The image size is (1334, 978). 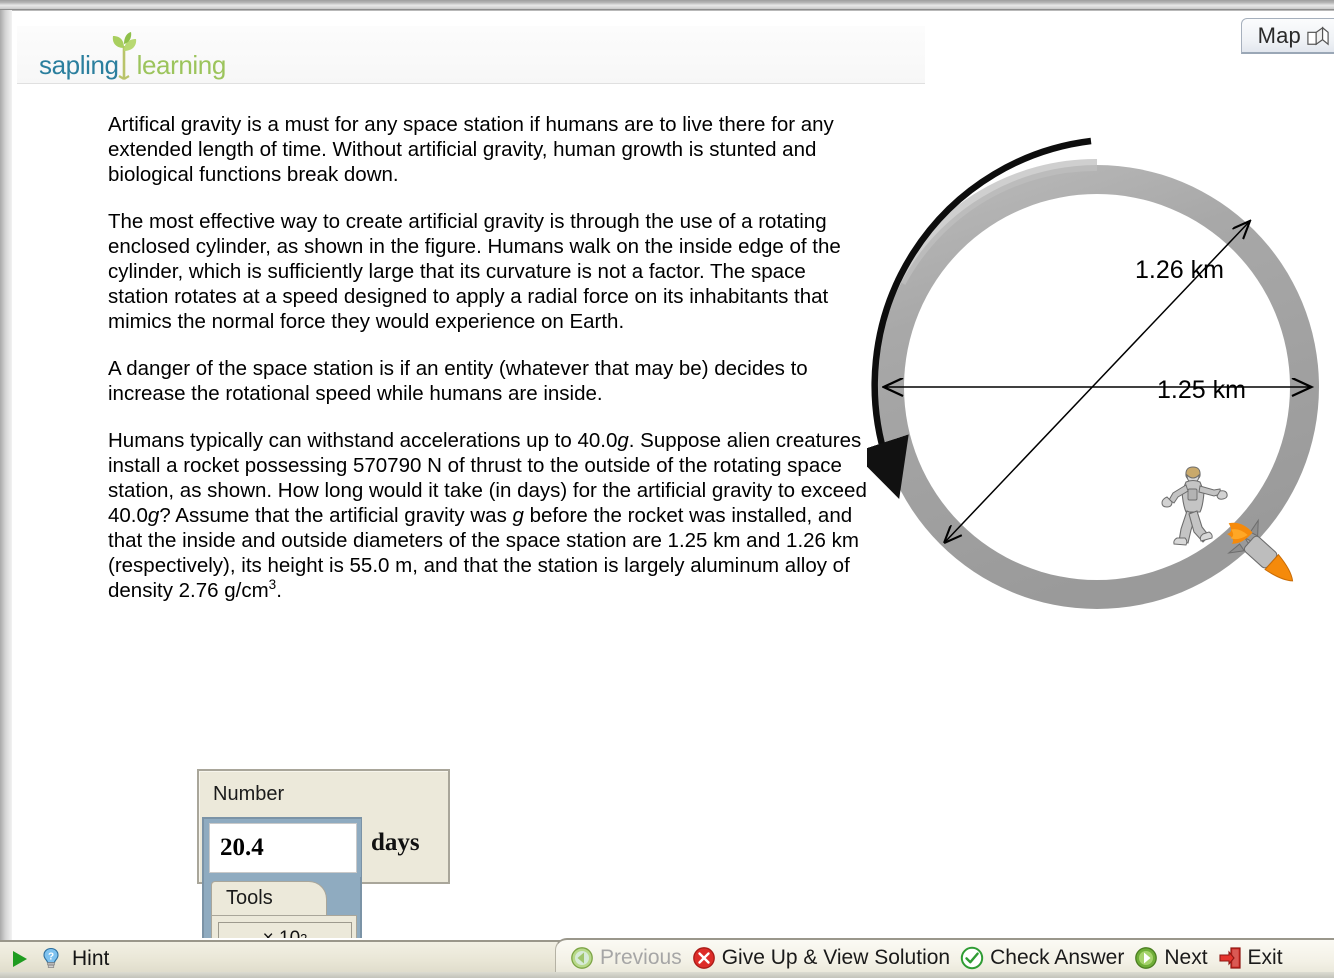 I want to click on sapling-plant-icon, so click(x=124, y=56).